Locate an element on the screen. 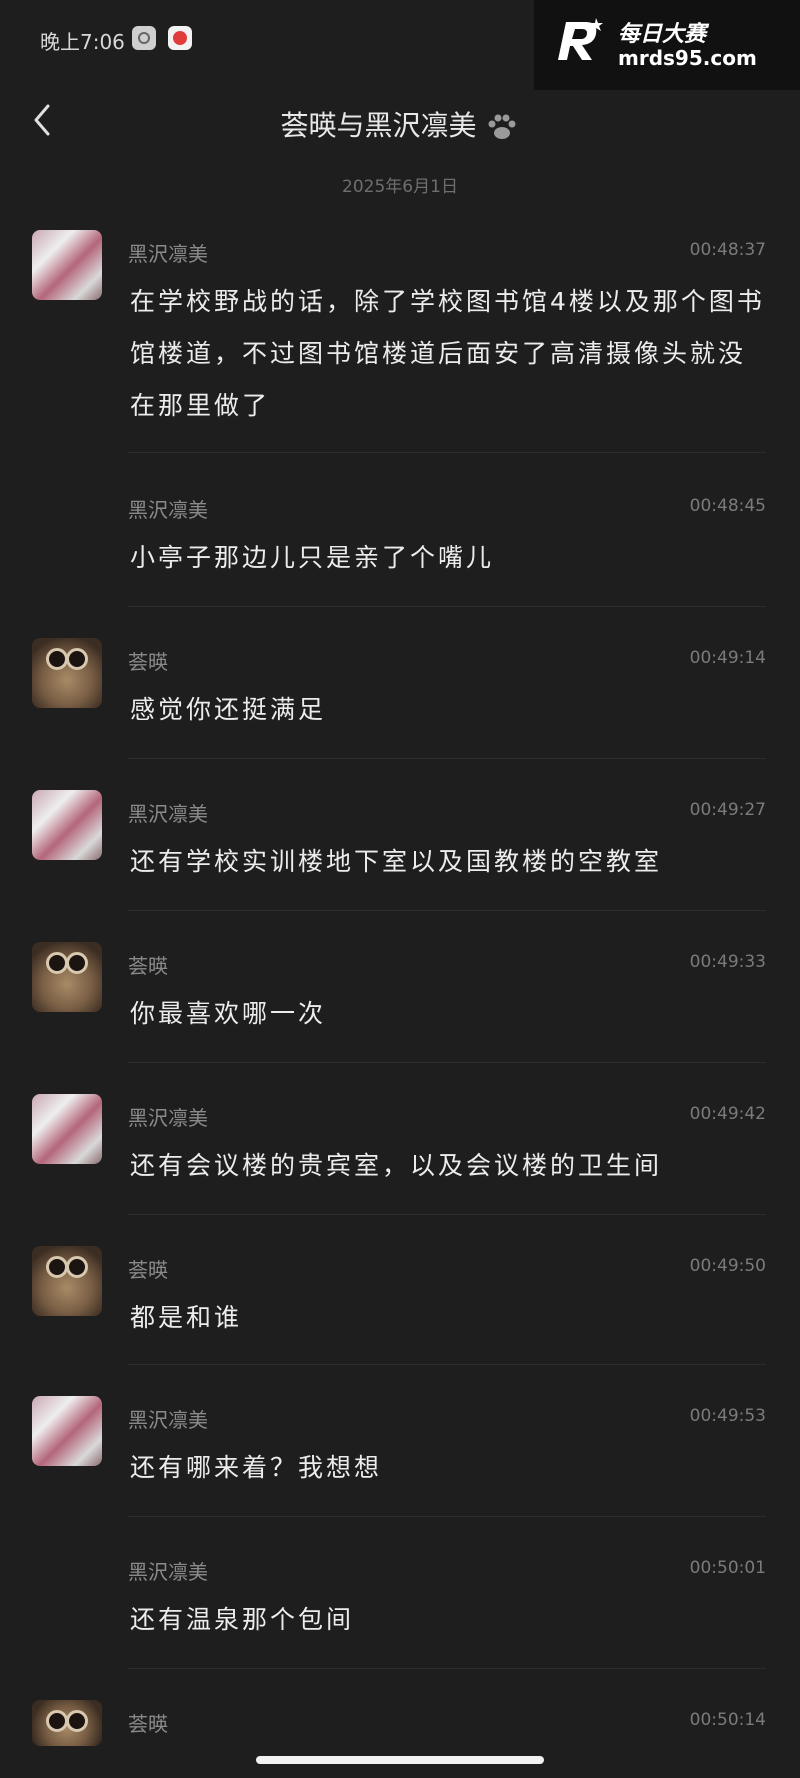 The width and height of the screenshot is (800, 1778). message-text: 还有温泉那个包间 is located at coordinates (450, 1620).